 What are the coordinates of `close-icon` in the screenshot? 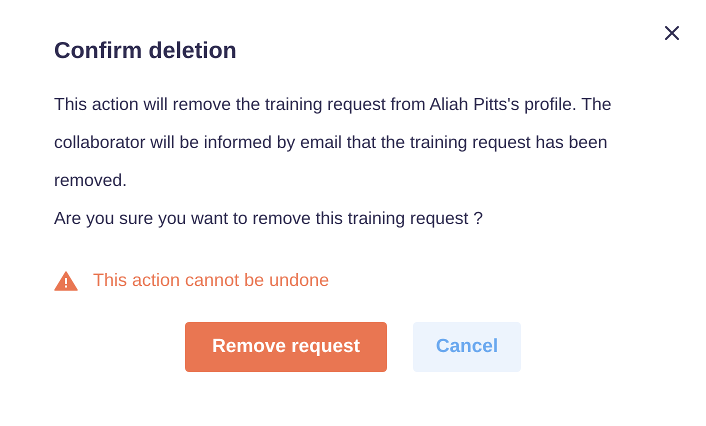 It's located at (672, 33).